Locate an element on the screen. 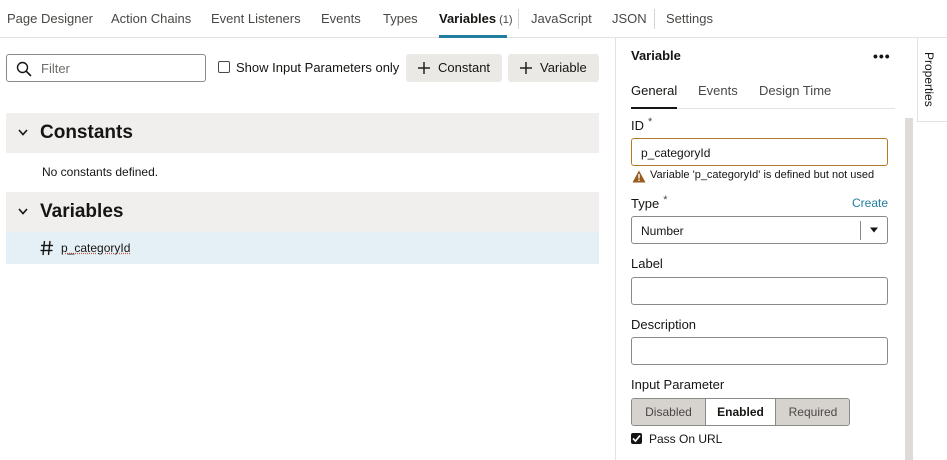 The width and height of the screenshot is (947, 460). label-input is located at coordinates (759, 291).